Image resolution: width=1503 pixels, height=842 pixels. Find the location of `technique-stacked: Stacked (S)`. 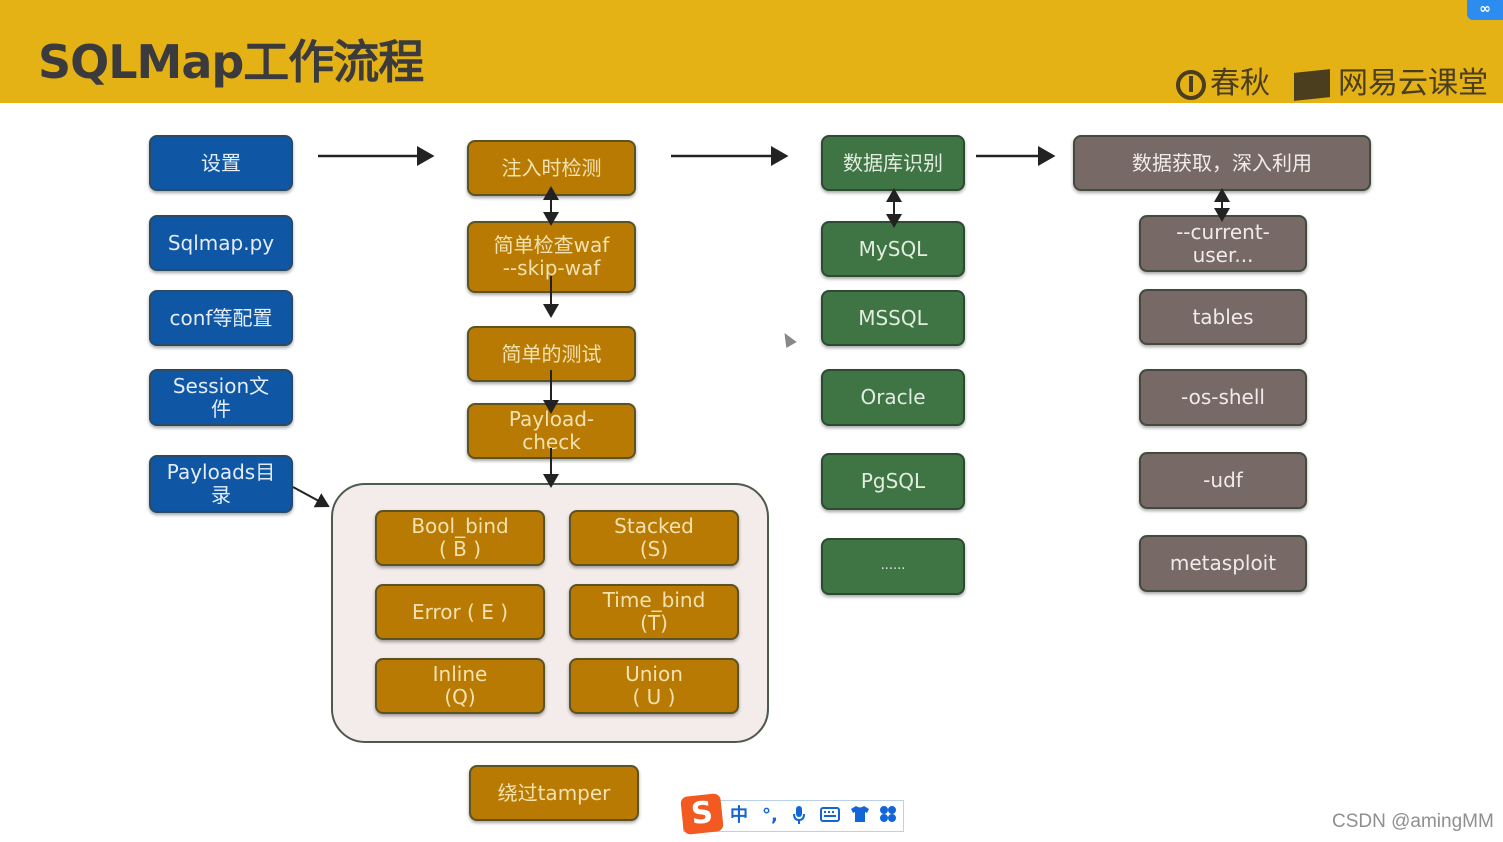

technique-stacked: Stacked (S) is located at coordinates (654, 538).